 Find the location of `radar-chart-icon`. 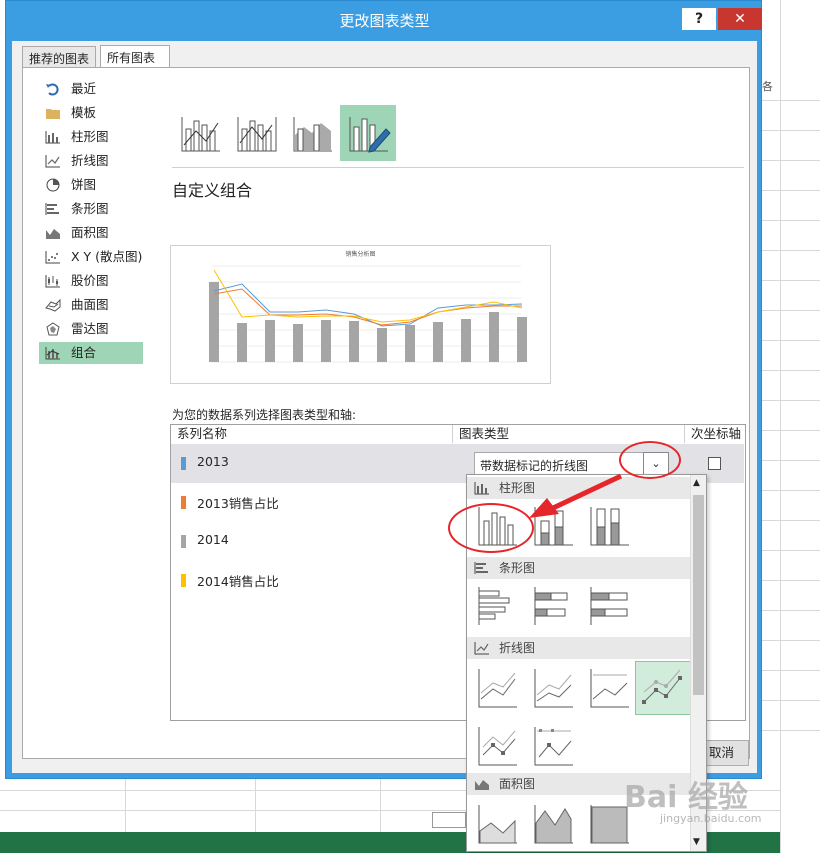

radar-chart-icon is located at coordinates (53, 329).